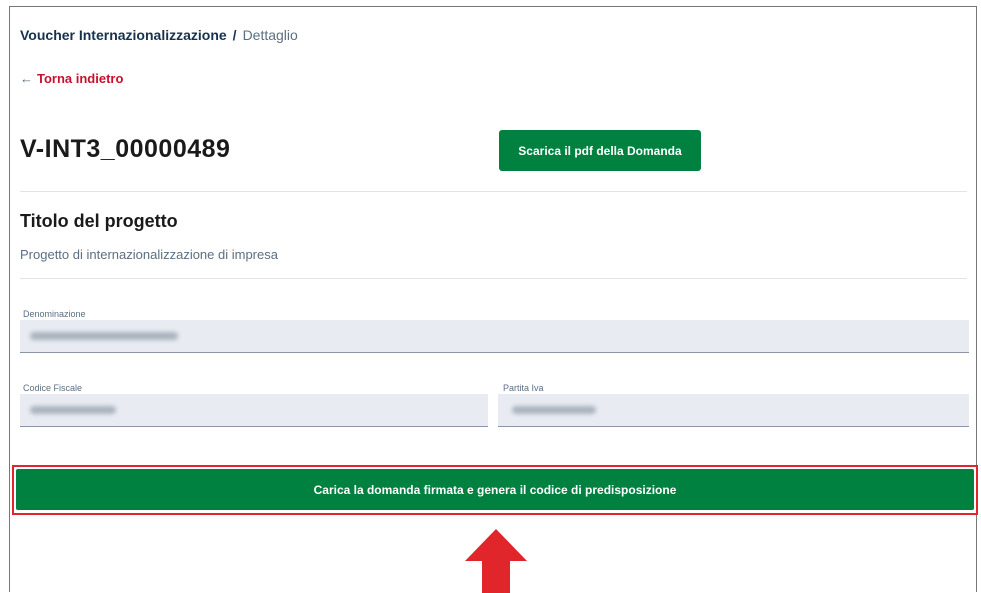 Image resolution: width=981 pixels, height=593 pixels. I want to click on red-up-arrow-icon, so click(496, 561).